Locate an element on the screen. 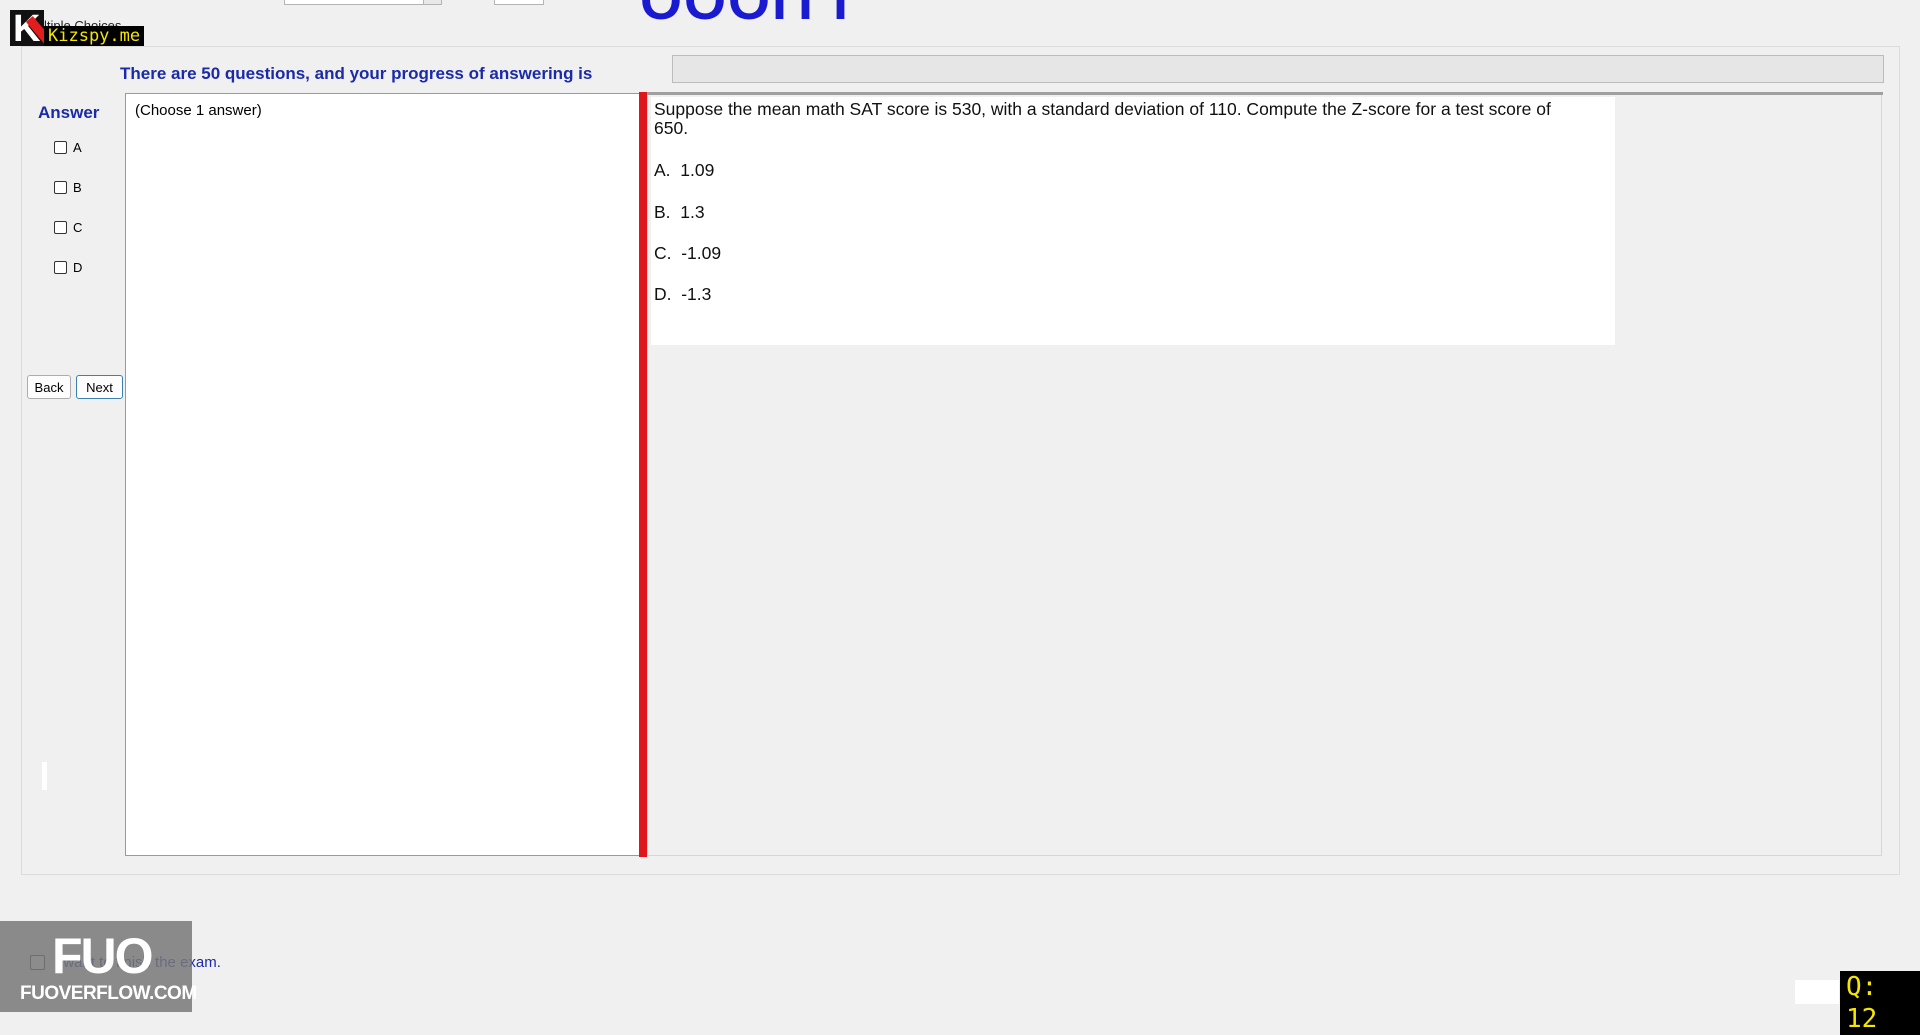  fuoverflow-logo: FUO FUOVERFLOW.COM is located at coordinates (98, 966).